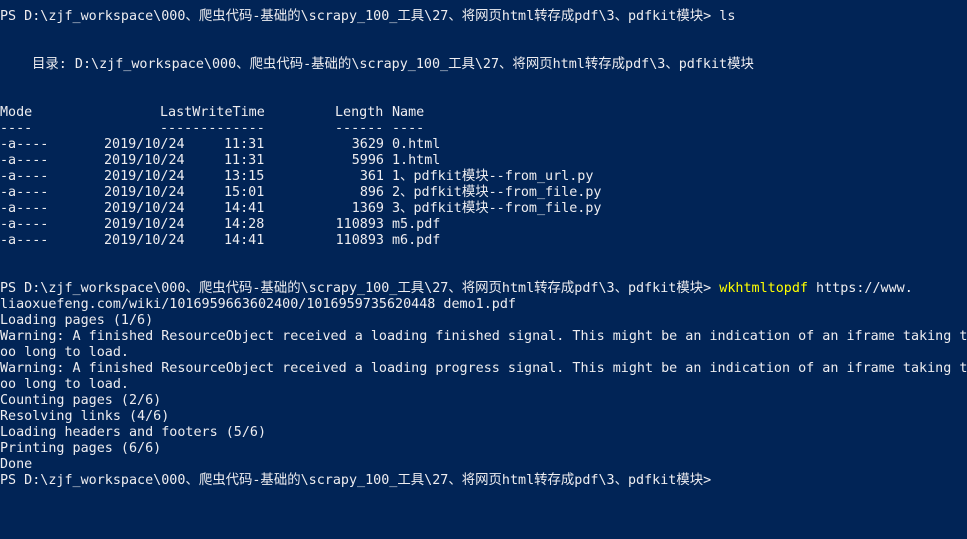  Describe the element at coordinates (416, 160) in the screenshot. I see `row-name: 1.html` at that location.